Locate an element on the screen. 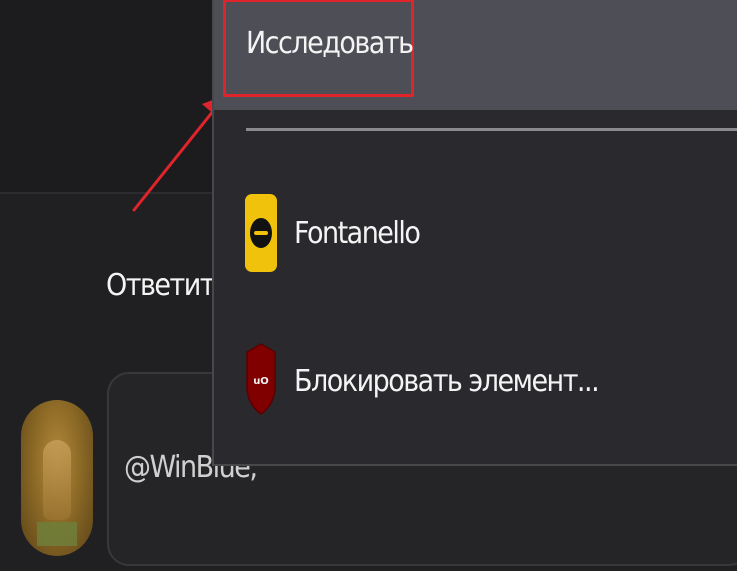  fontanello-icon-mark is located at coordinates (261, 233).